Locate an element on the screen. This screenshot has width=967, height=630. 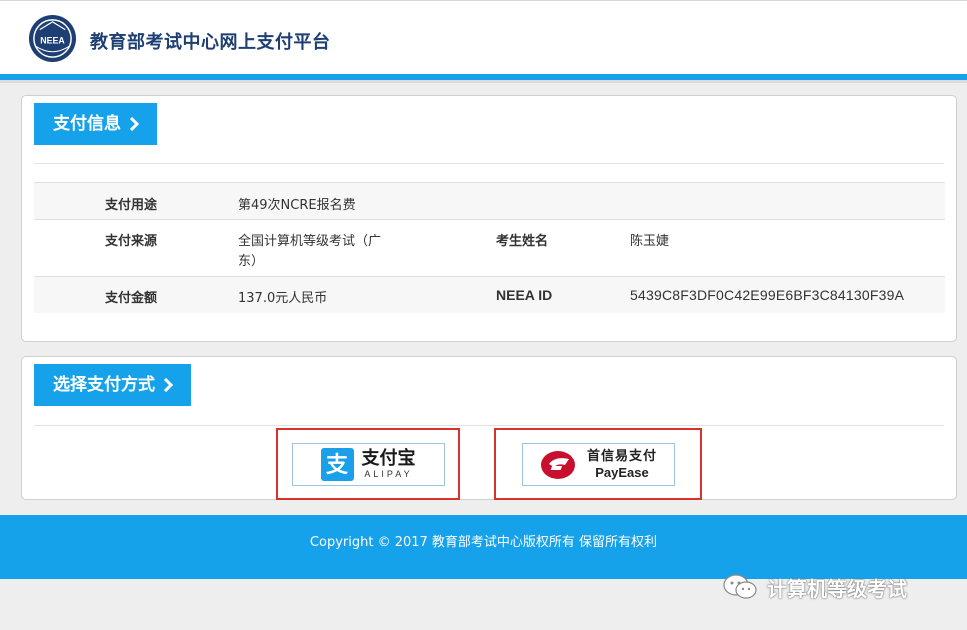
alipay-button: 支 支付宝 ALIPAY is located at coordinates (368, 464).